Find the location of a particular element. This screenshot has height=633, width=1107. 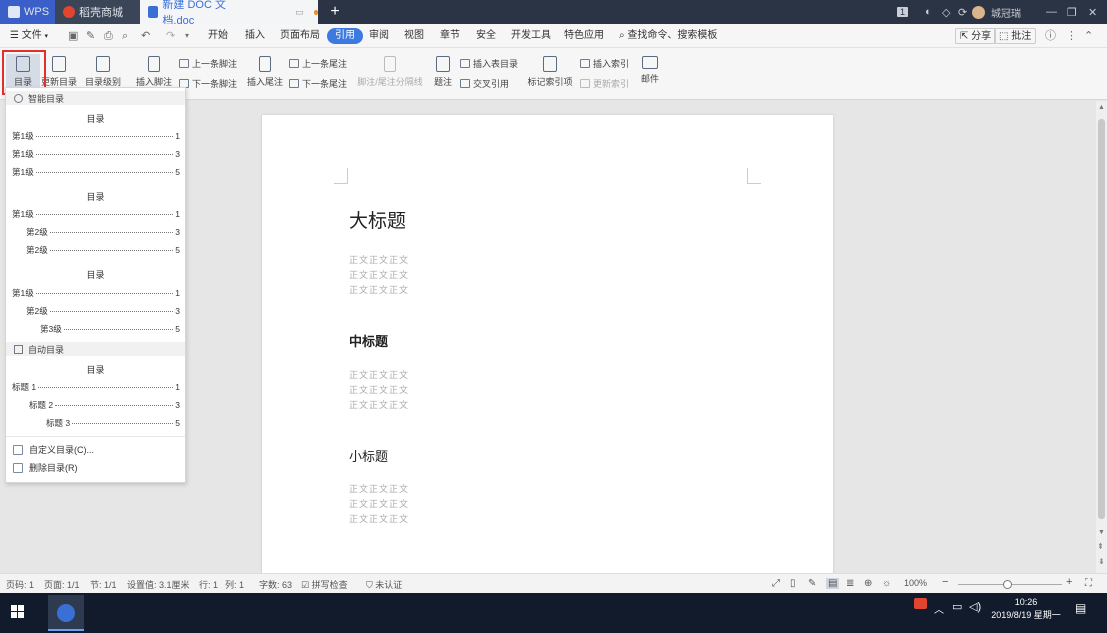

print-icon: ⎙ is located at coordinates (108, 36).